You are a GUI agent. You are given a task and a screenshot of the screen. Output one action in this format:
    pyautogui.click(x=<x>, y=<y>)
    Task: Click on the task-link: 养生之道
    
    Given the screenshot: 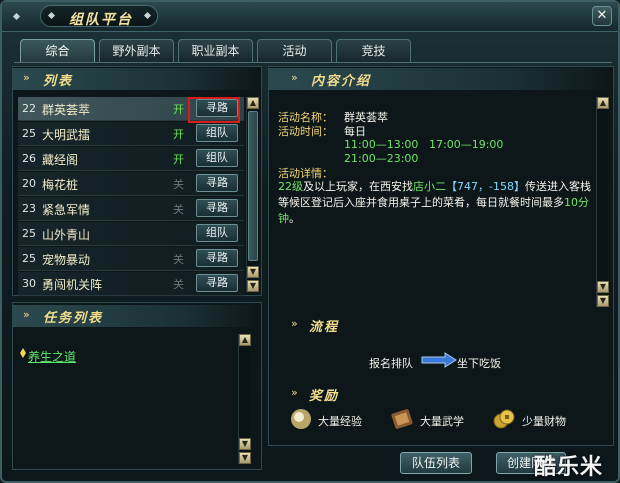 What is the action you would take?
    pyautogui.click(x=52, y=356)
    